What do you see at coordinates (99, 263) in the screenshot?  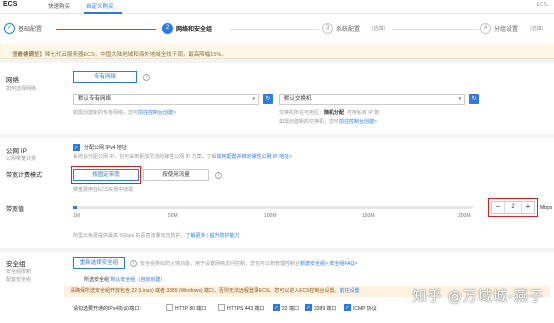 I see `reselect-security-group-button: 重新选择安全组` at bounding box center [99, 263].